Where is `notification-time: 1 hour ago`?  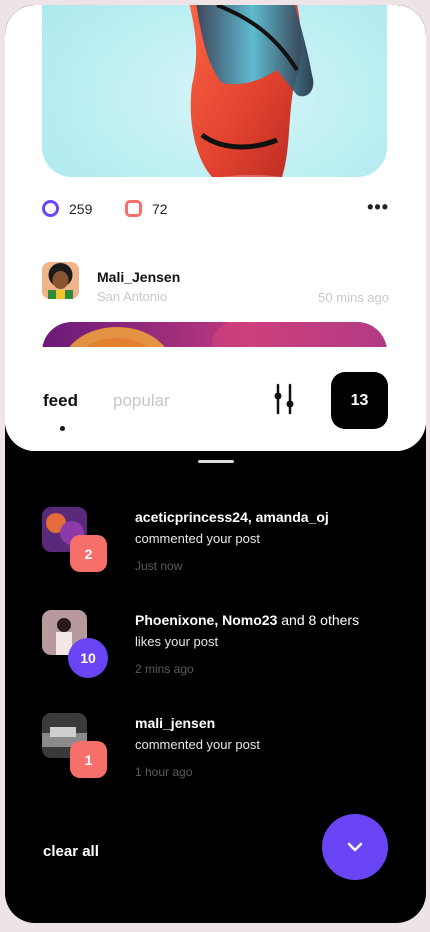
notification-time: 1 hour ago is located at coordinates (164, 772).